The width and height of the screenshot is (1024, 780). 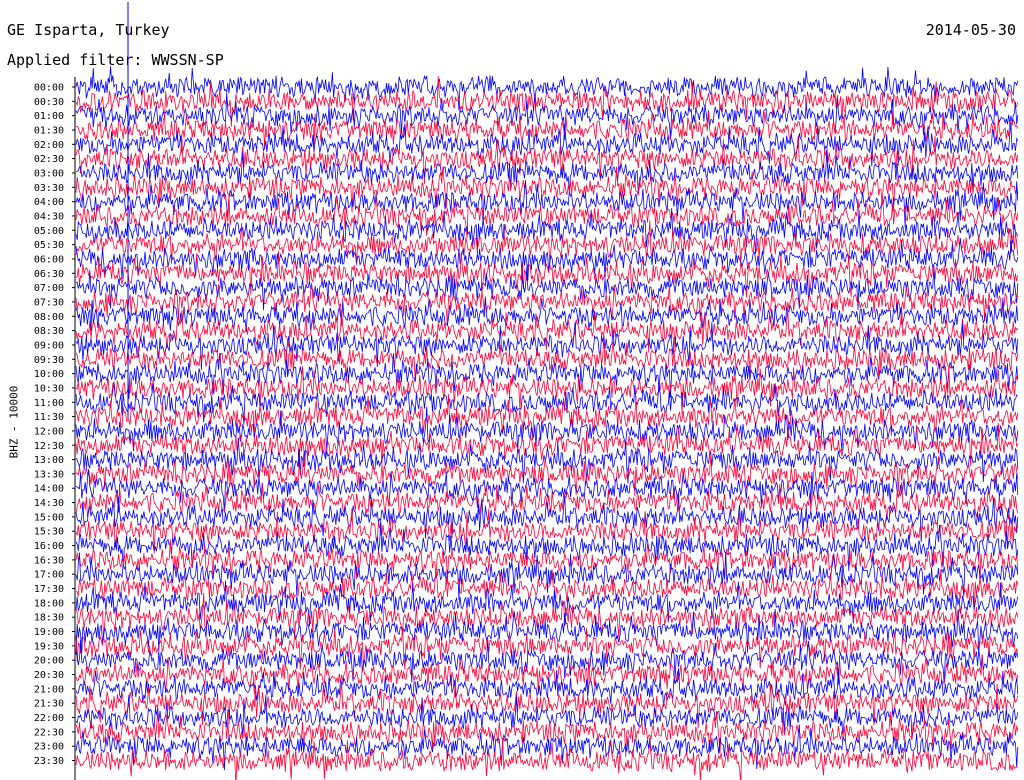 I want to click on row-time-label: 05:30, so click(x=49, y=245).